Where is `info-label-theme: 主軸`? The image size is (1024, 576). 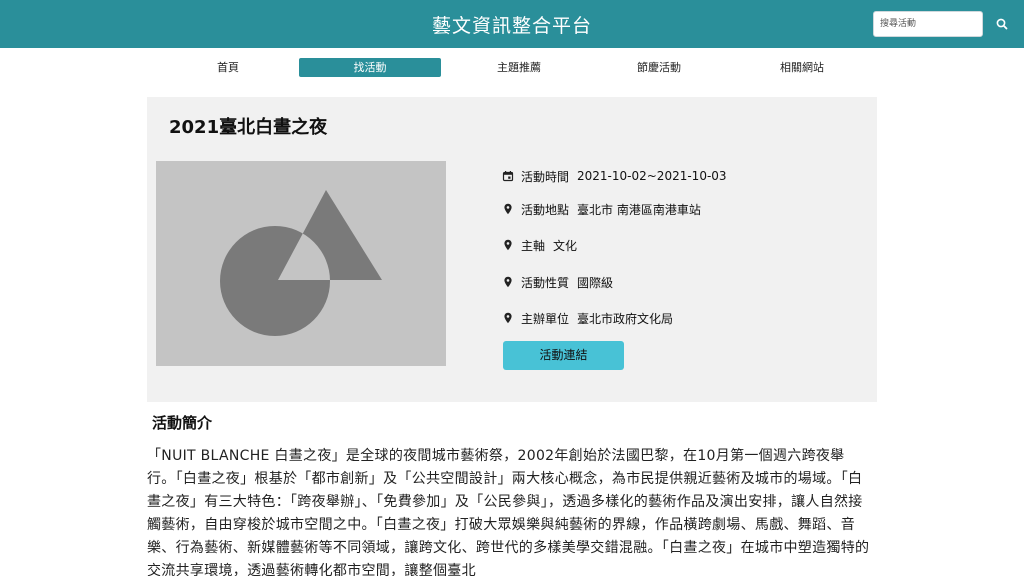
info-label-theme: 主軸 is located at coordinates (533, 245).